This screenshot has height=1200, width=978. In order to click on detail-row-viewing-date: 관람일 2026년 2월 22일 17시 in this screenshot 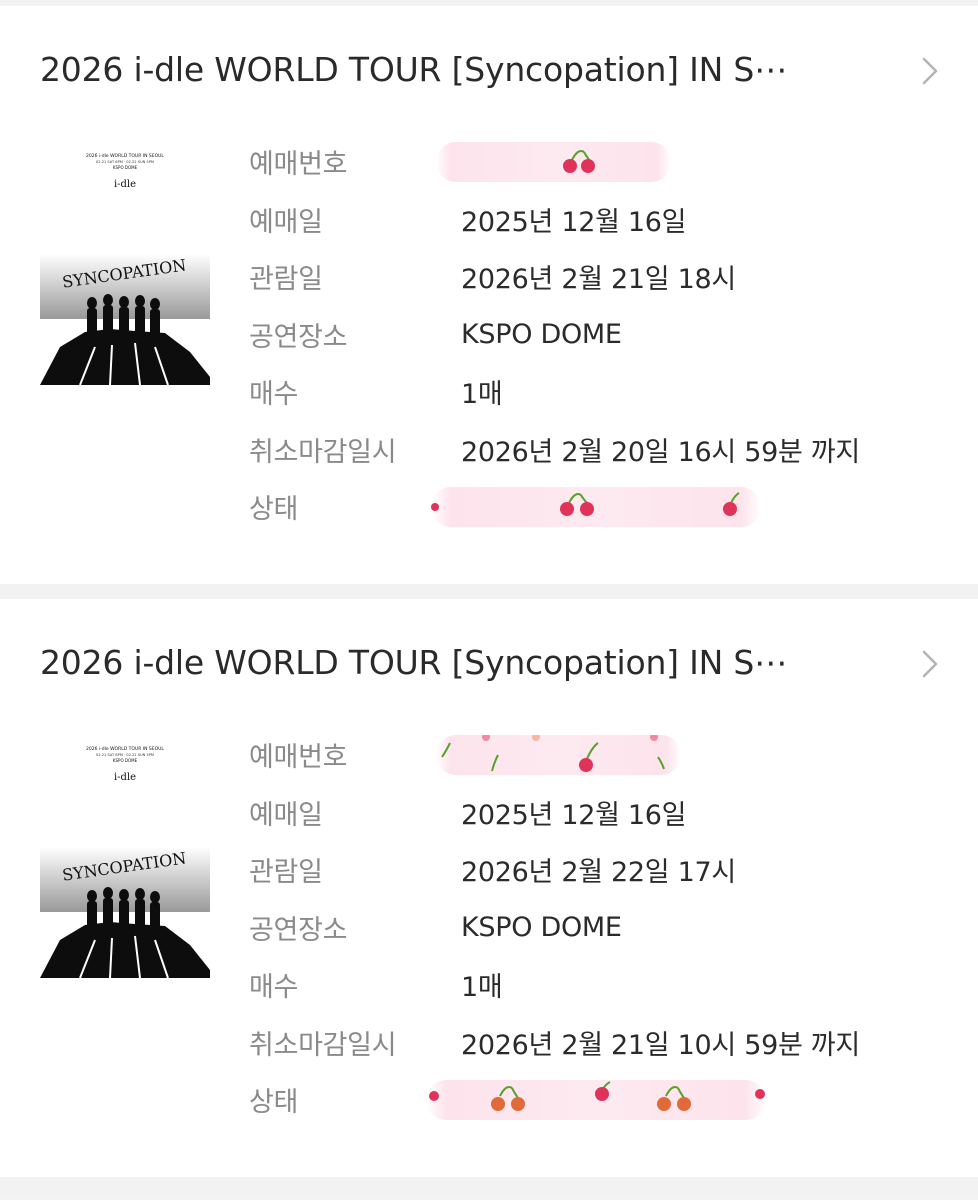, I will do `click(554, 870)`.